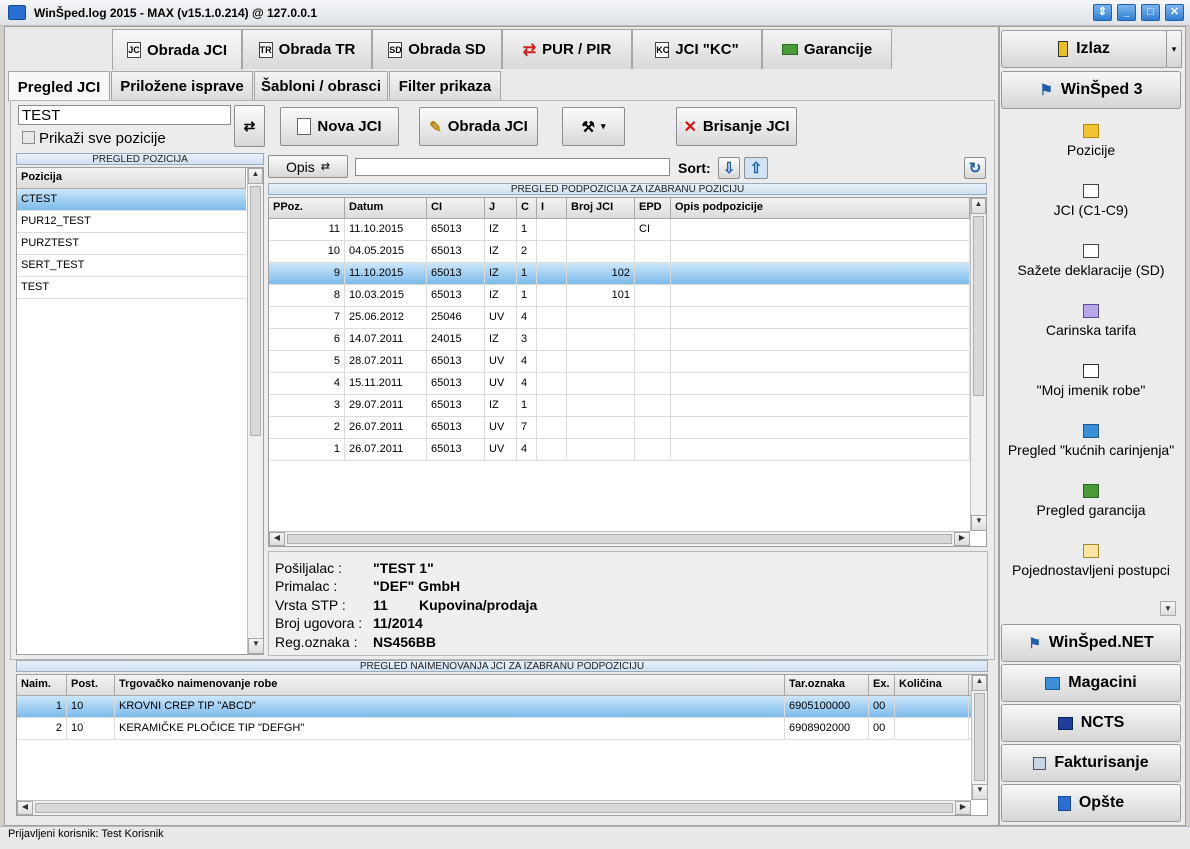  What do you see at coordinates (386, 208) in the screenshot?
I see `column-header: Datum` at bounding box center [386, 208].